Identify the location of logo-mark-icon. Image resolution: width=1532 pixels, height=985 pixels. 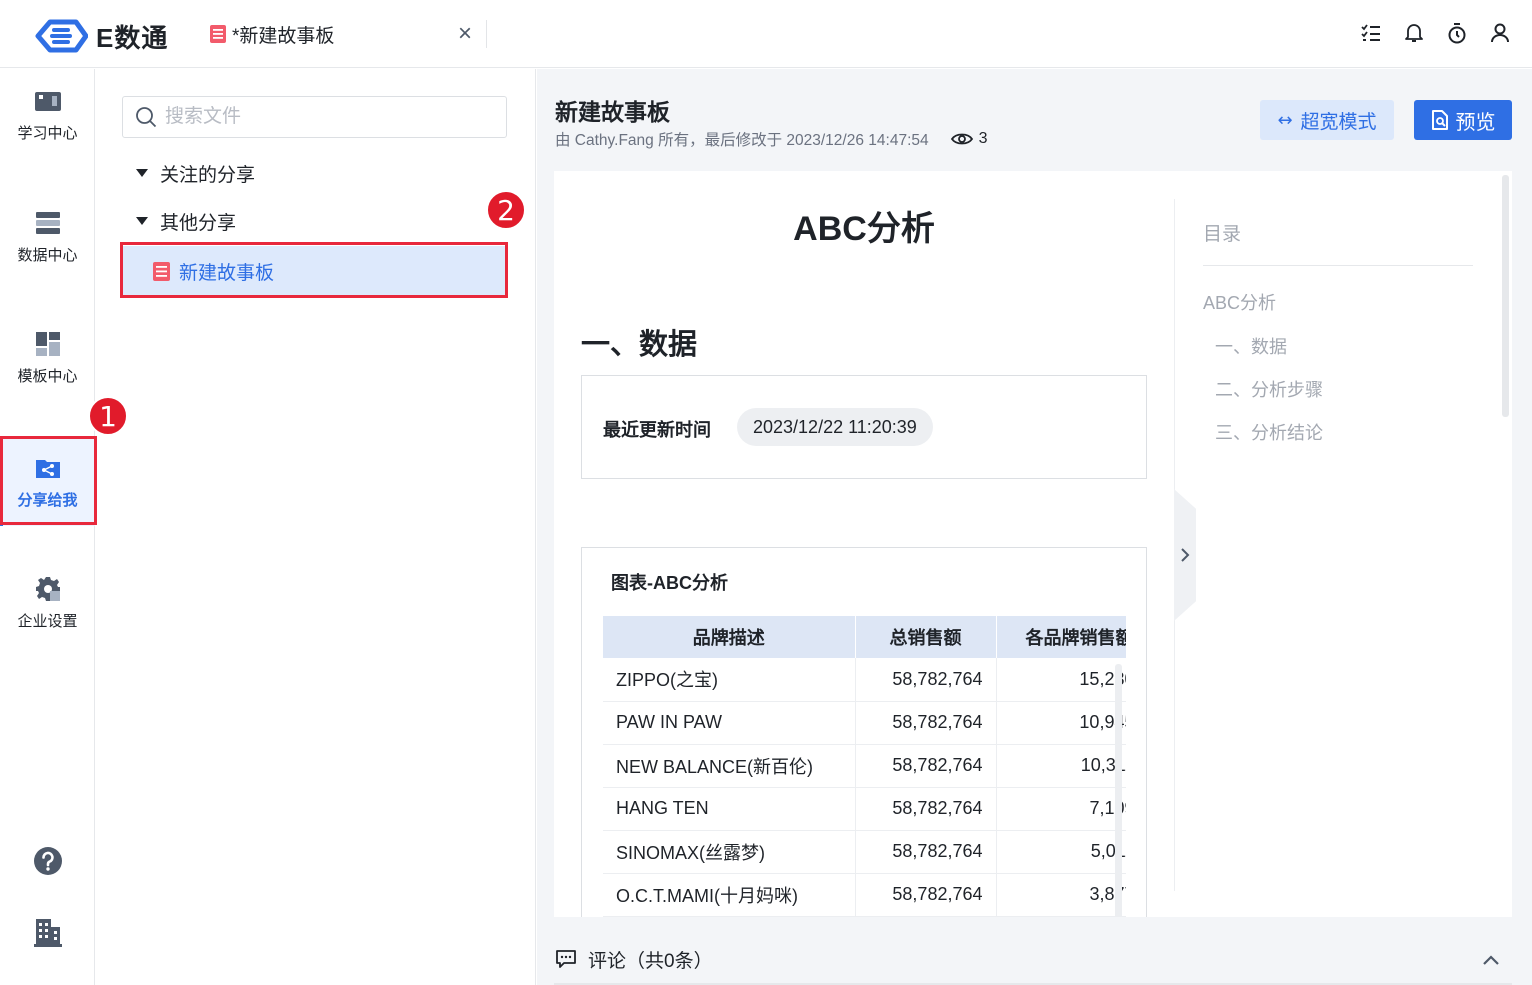
(61, 36).